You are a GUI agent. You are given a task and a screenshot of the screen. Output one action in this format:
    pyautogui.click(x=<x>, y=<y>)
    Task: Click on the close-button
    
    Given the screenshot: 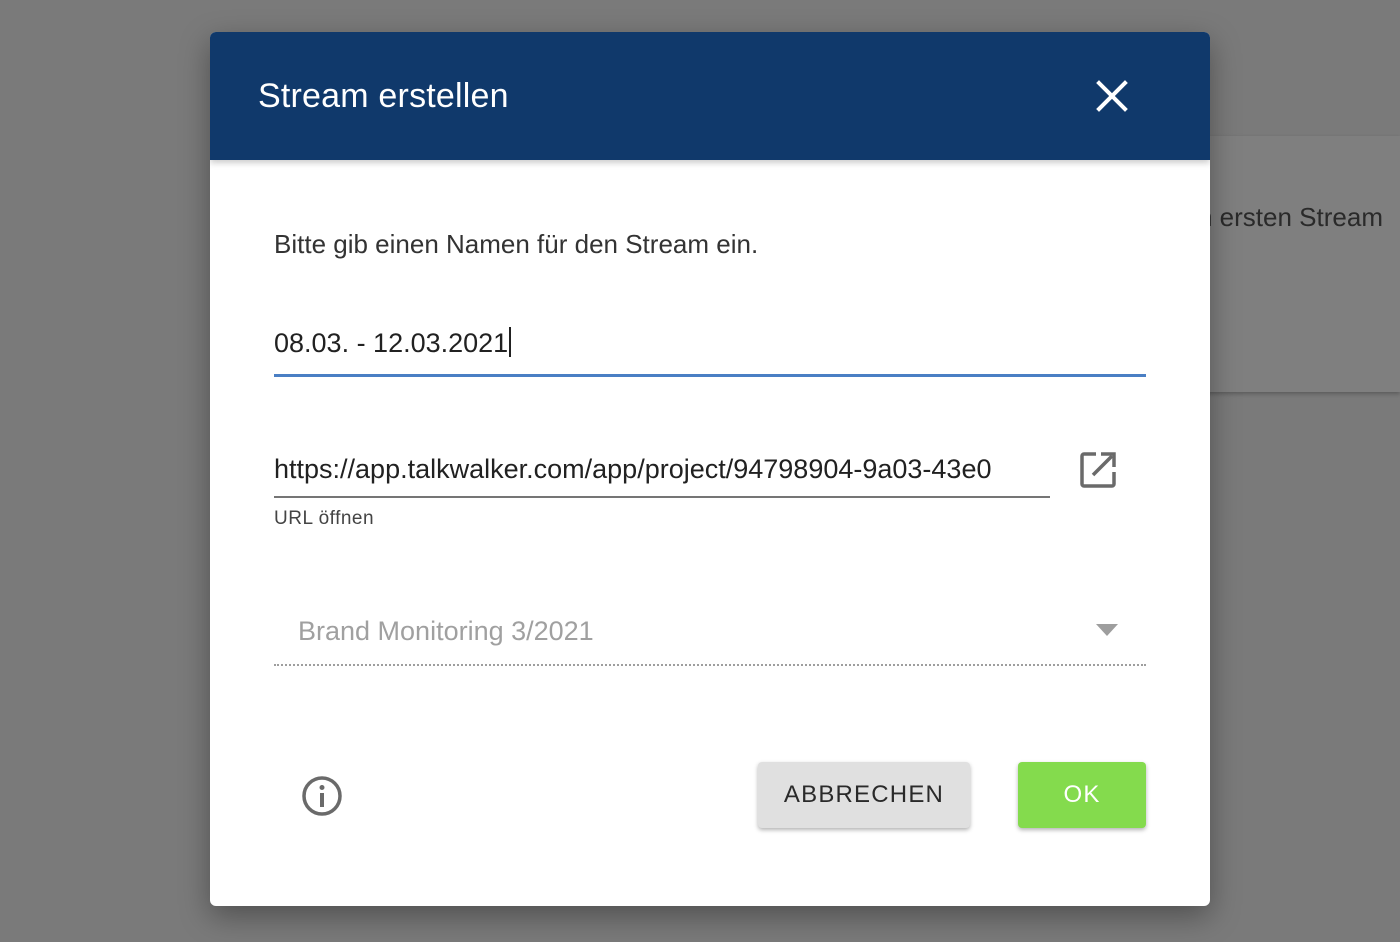 What is the action you would take?
    pyautogui.click(x=1112, y=96)
    